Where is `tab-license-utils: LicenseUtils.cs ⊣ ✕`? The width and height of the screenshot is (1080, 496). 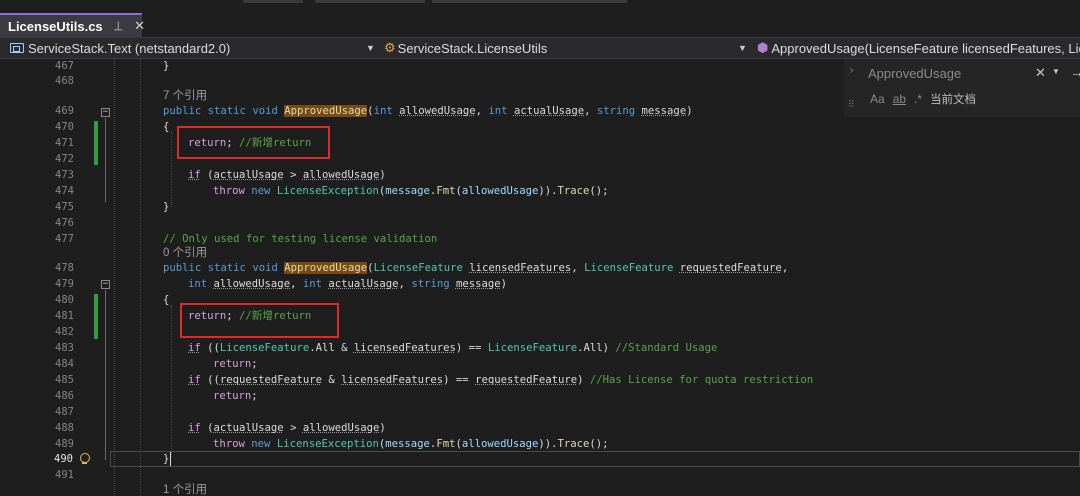 tab-license-utils: LicenseUtils.cs ⊣ ✕ is located at coordinates (72, 25).